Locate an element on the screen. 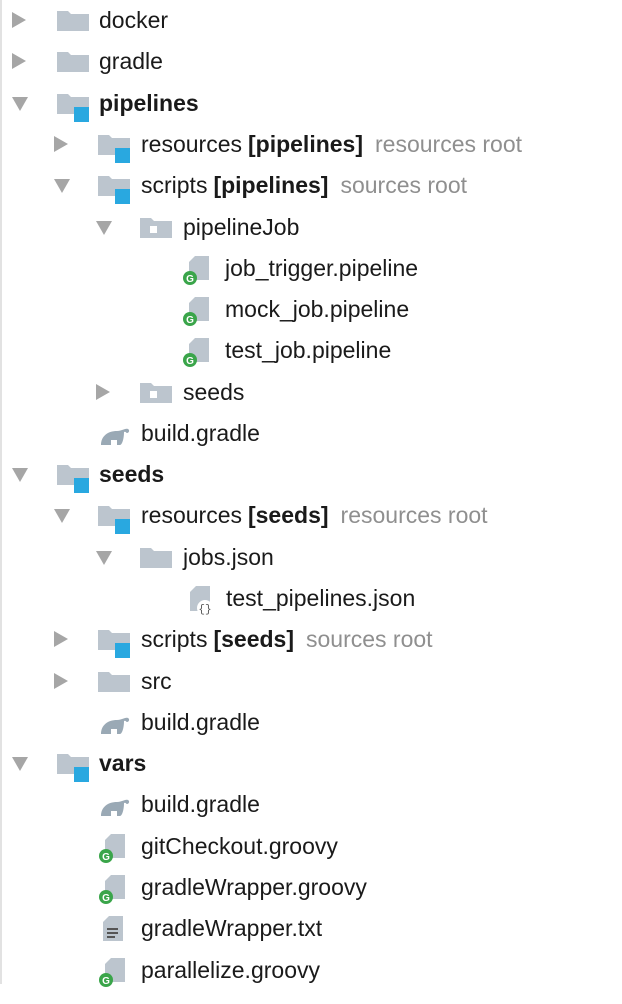 This screenshot has height=1004, width=622. tree-node: scripts [seeds] sources root is located at coordinates (311, 639).